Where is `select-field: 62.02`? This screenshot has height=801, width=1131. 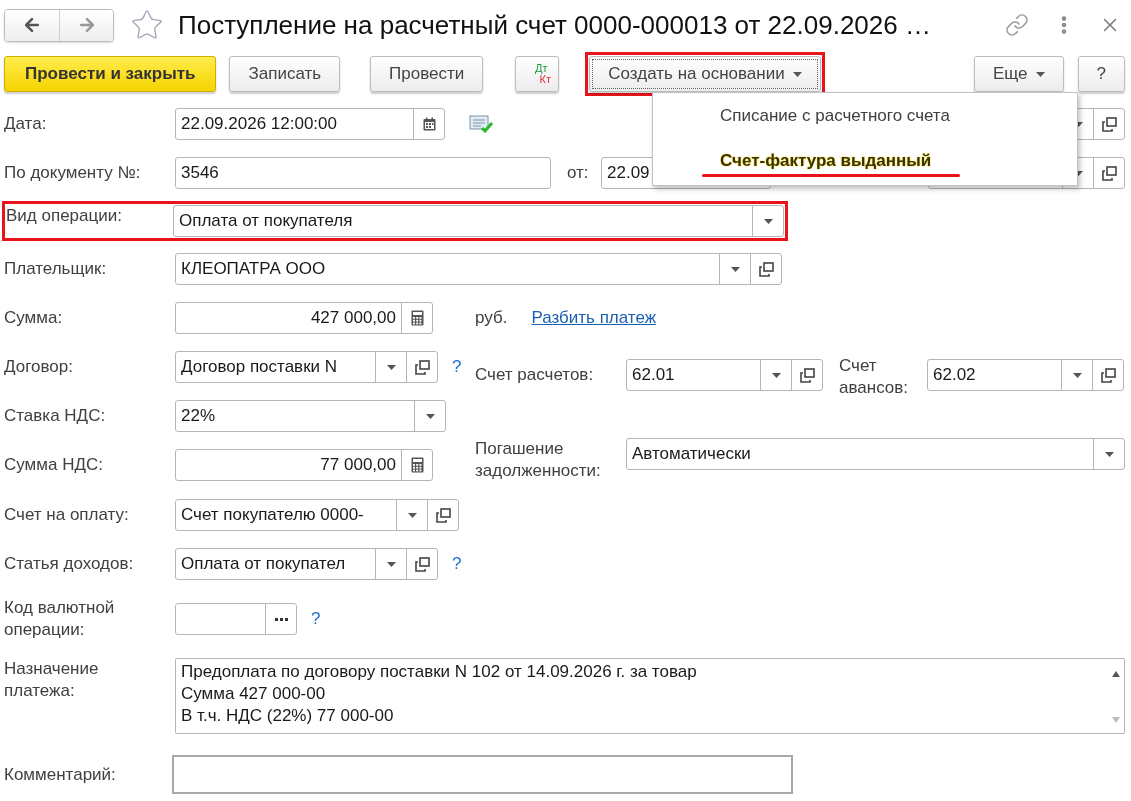
select-field: 62.02 is located at coordinates (1025, 375).